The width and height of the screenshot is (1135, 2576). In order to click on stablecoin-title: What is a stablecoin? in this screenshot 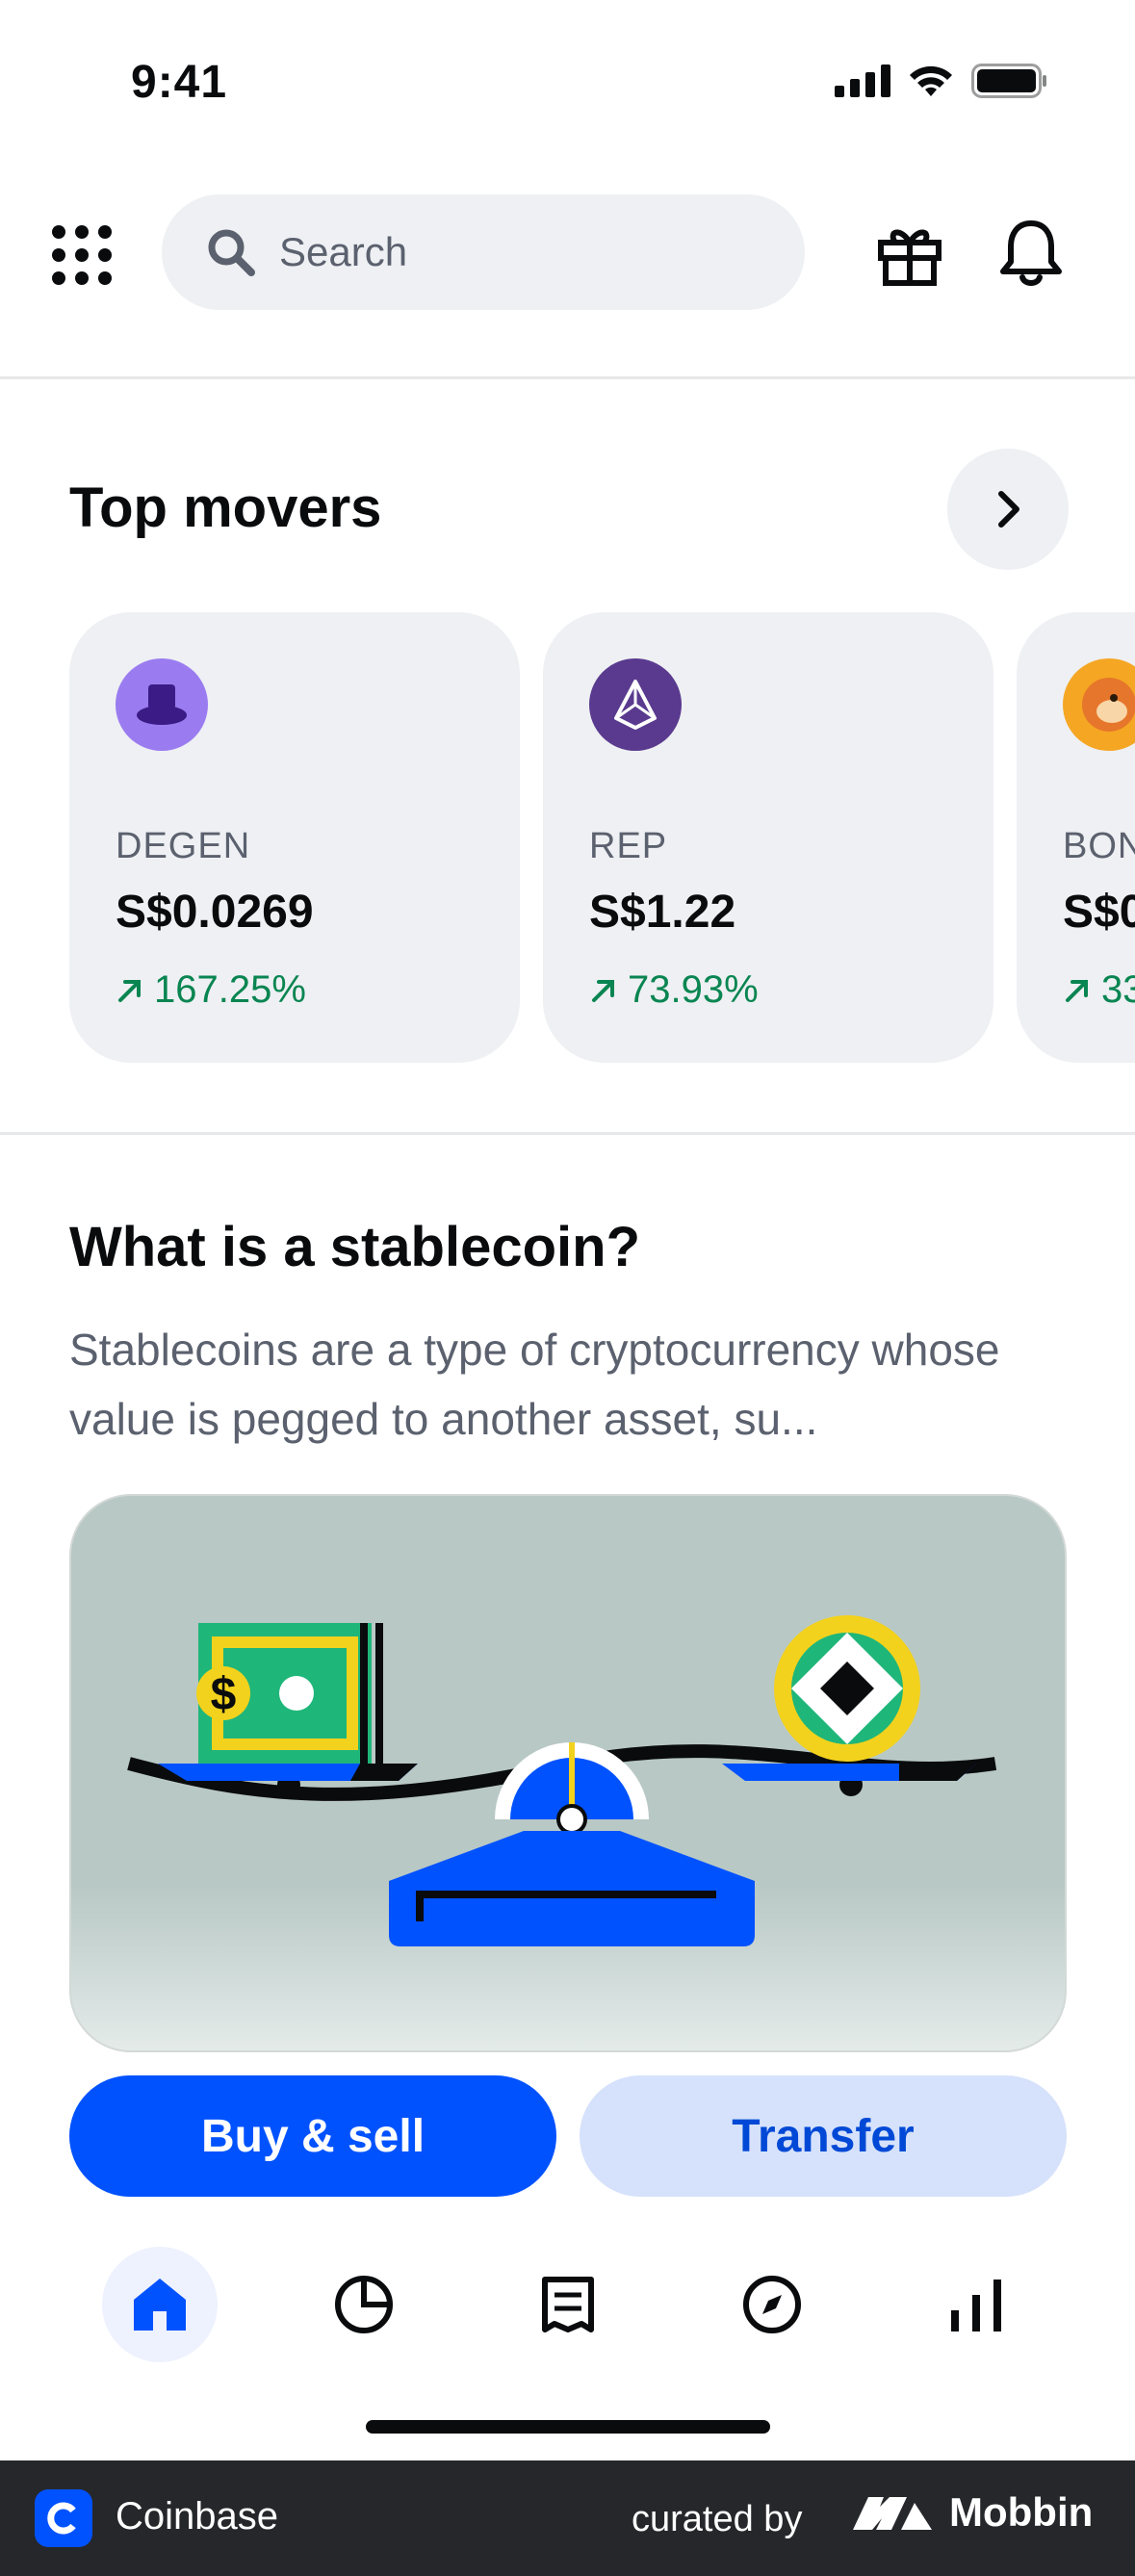, I will do `click(354, 1247)`.